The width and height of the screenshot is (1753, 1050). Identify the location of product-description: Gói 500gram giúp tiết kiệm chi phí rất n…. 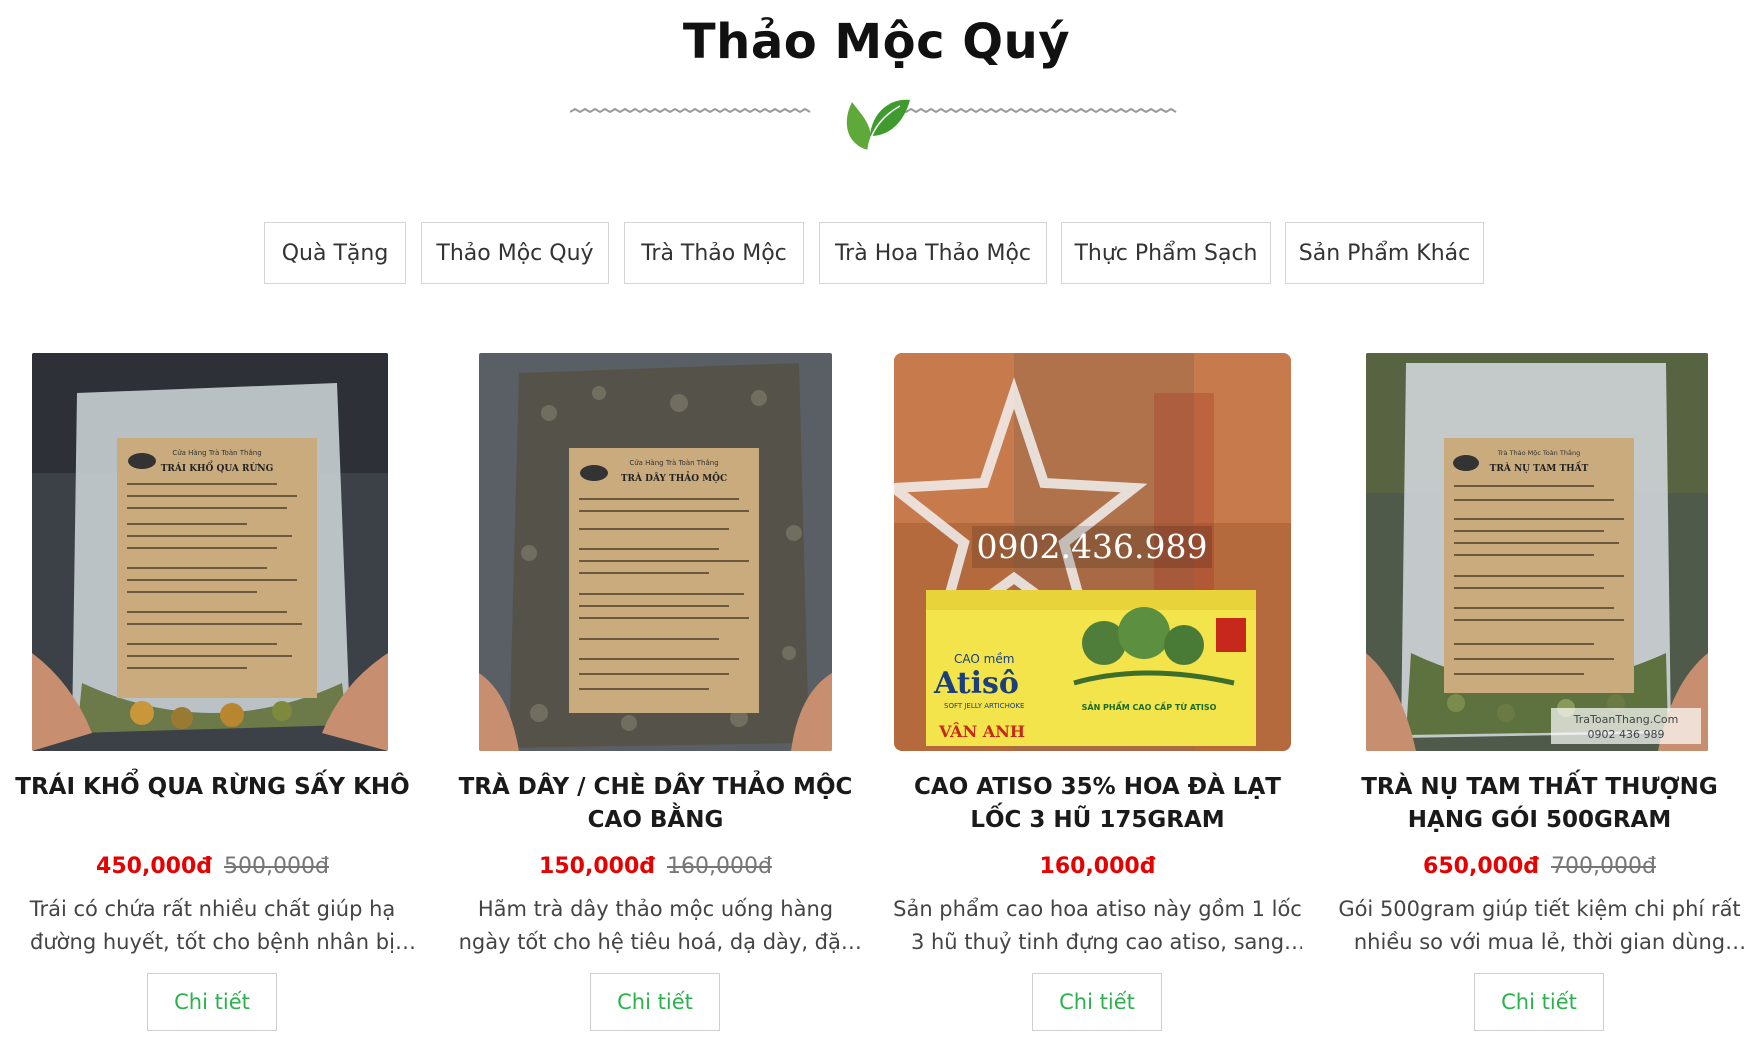
(1539, 925).